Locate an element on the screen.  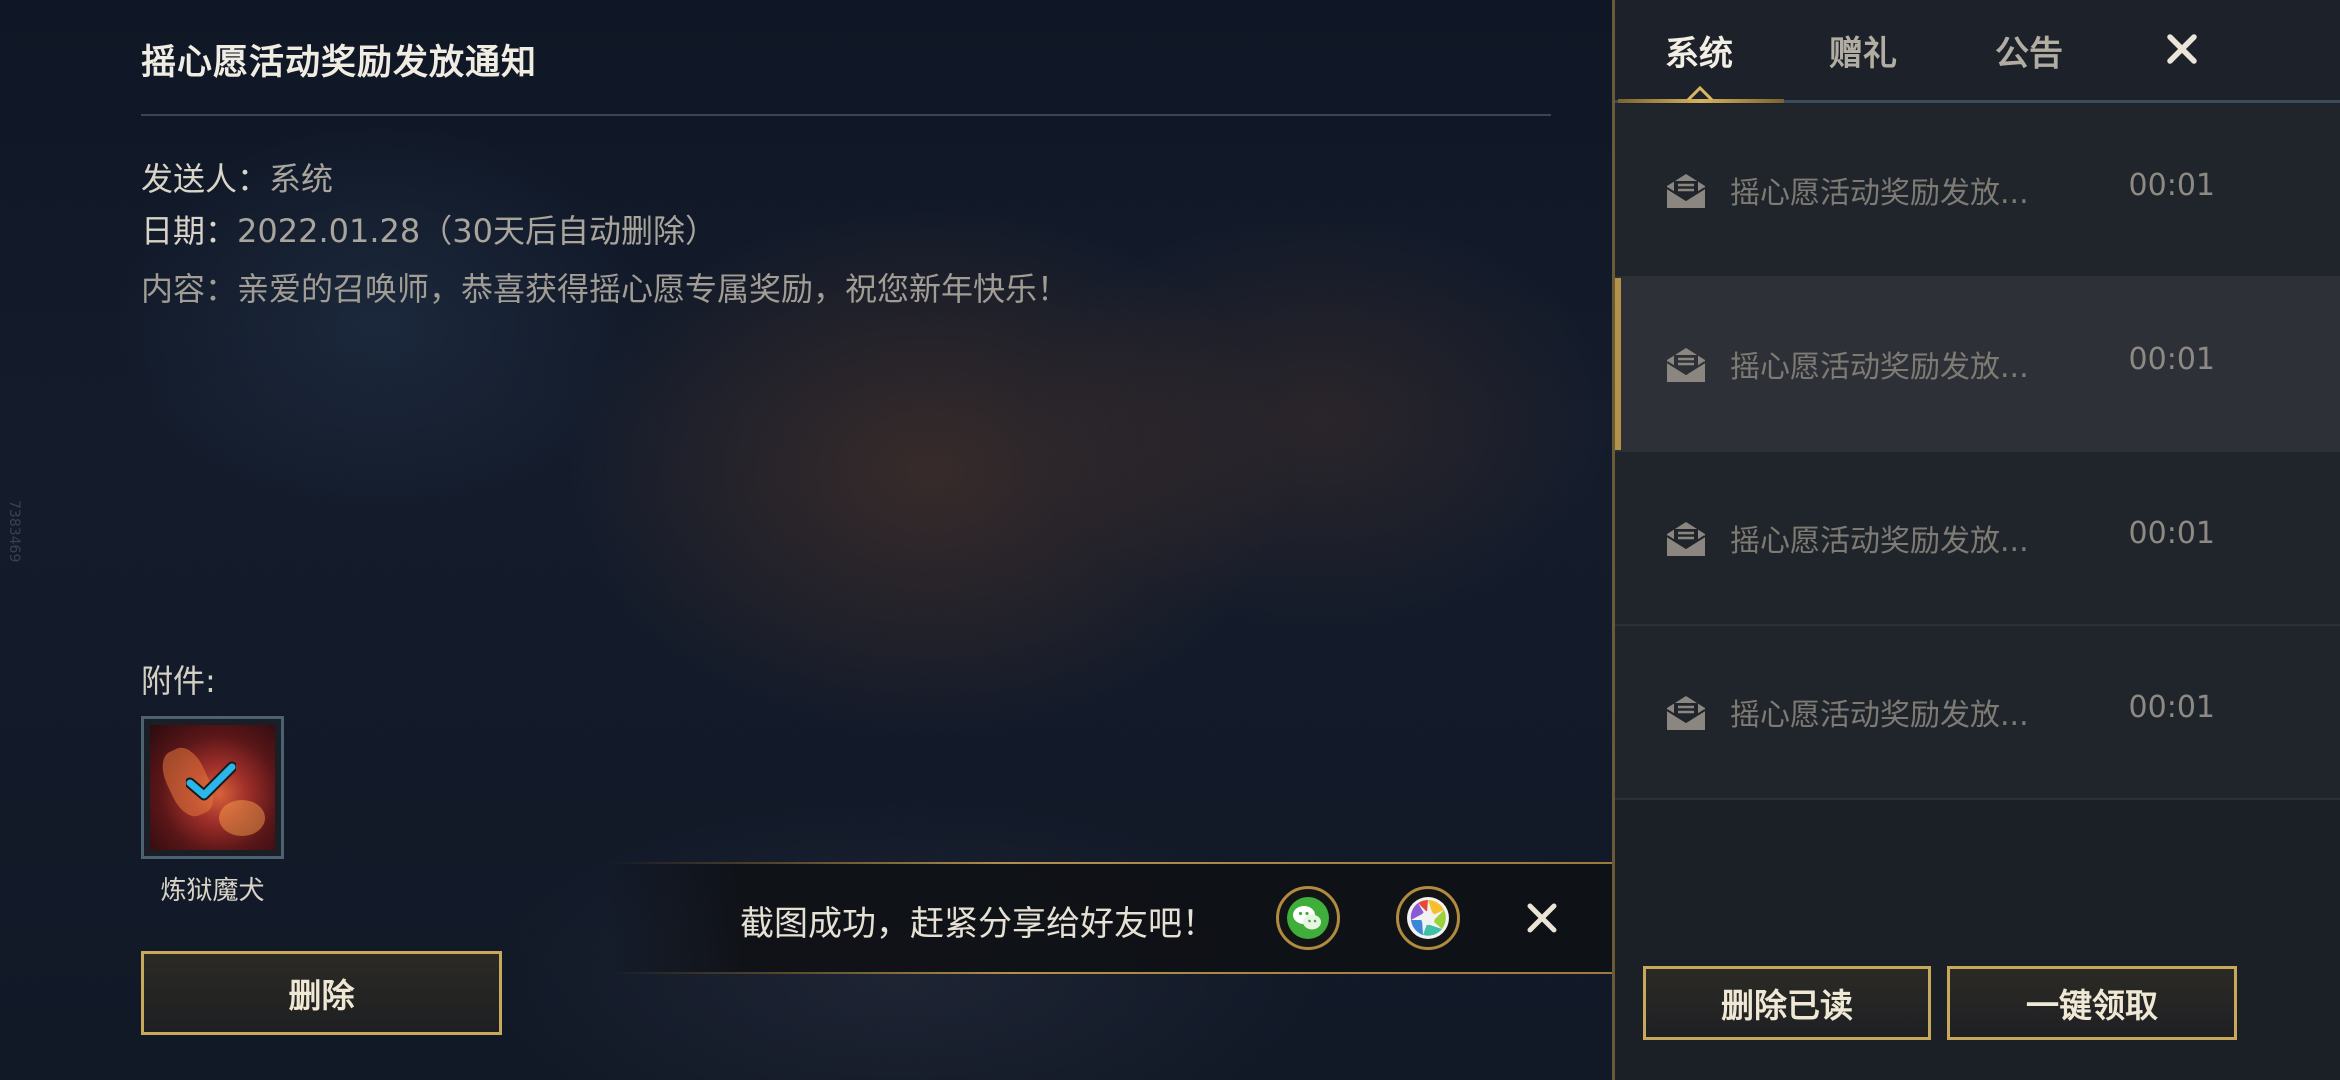
sender-value: 系统 is located at coordinates (301, 179).